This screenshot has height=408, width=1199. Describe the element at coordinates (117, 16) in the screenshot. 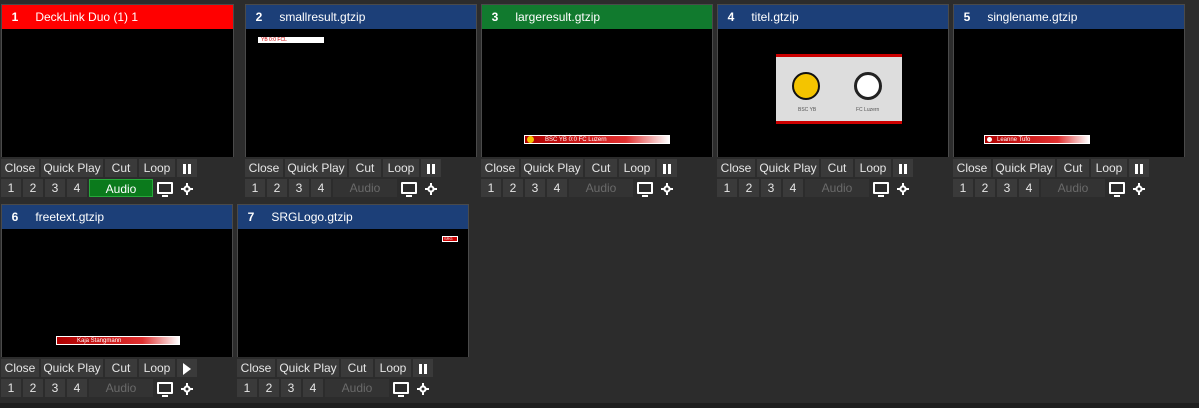

I see `input-header: 1 DeckLink Duo (1) 1` at that location.